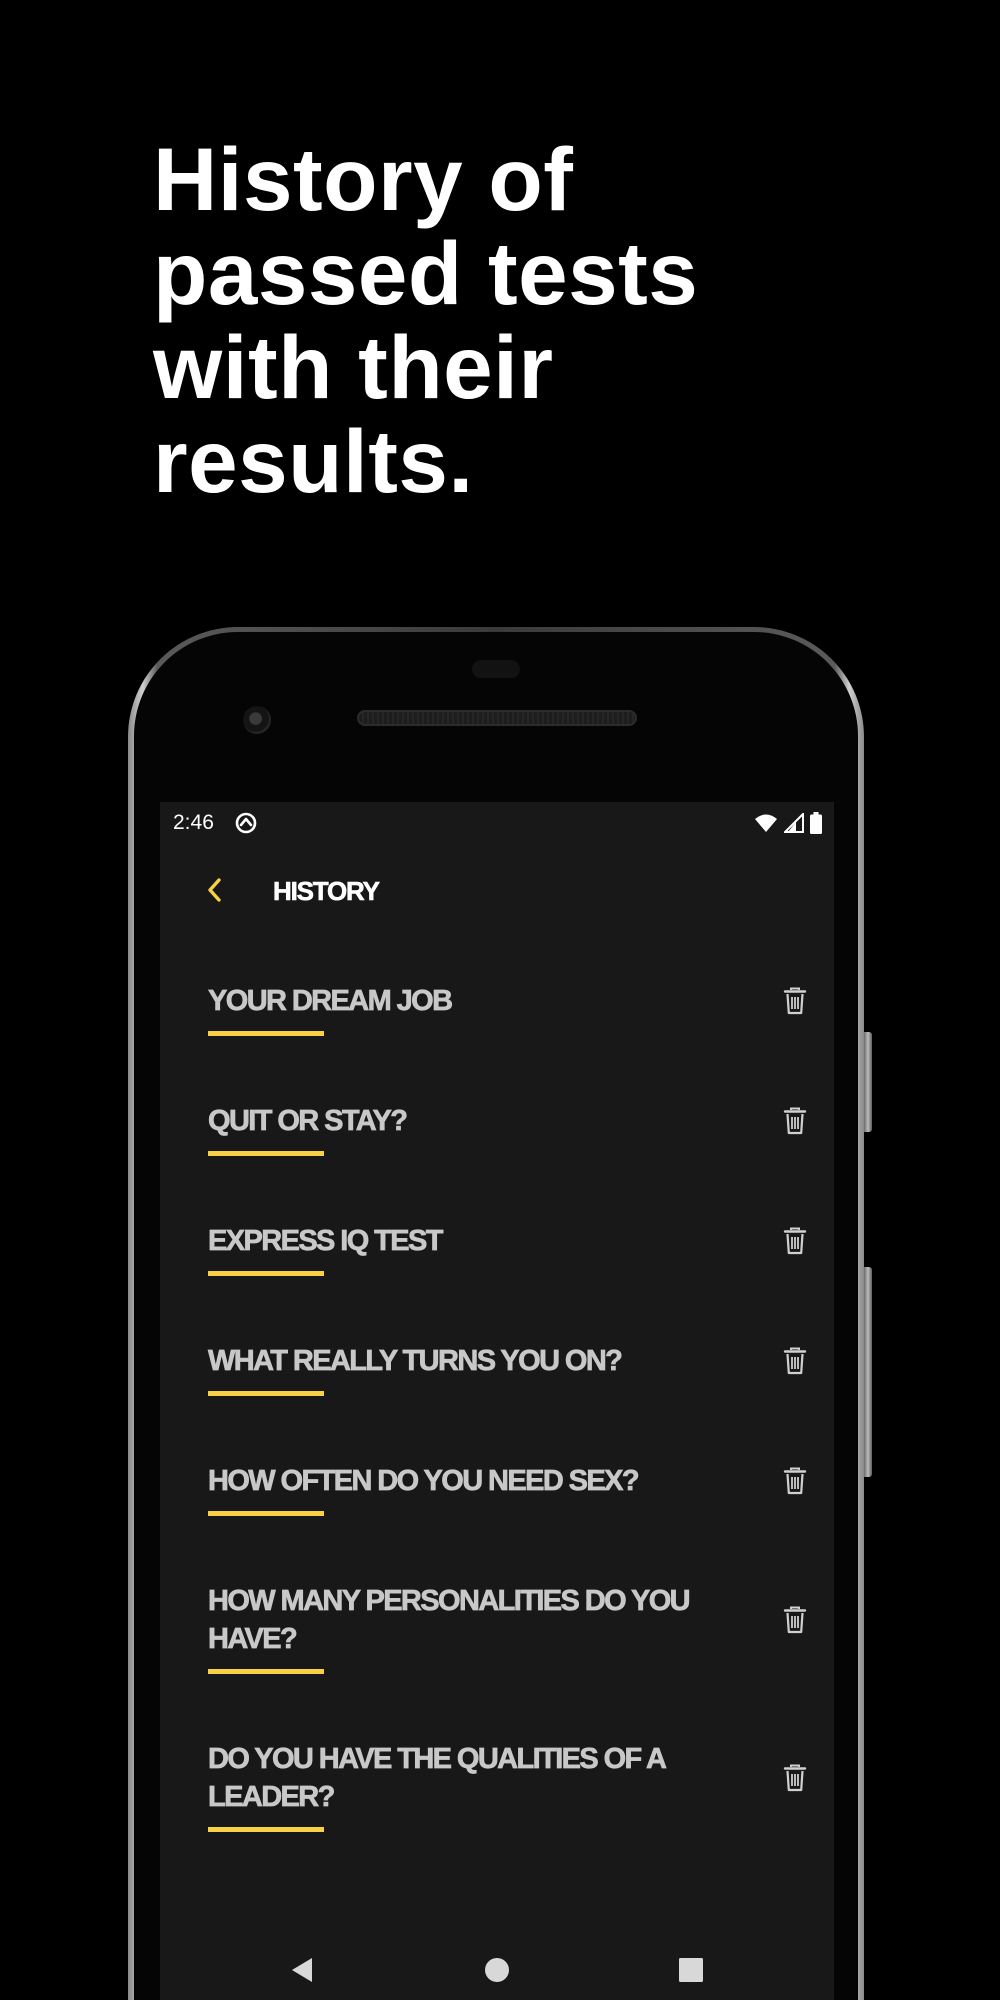  What do you see at coordinates (246, 823) in the screenshot?
I see `app-notification-icon` at bounding box center [246, 823].